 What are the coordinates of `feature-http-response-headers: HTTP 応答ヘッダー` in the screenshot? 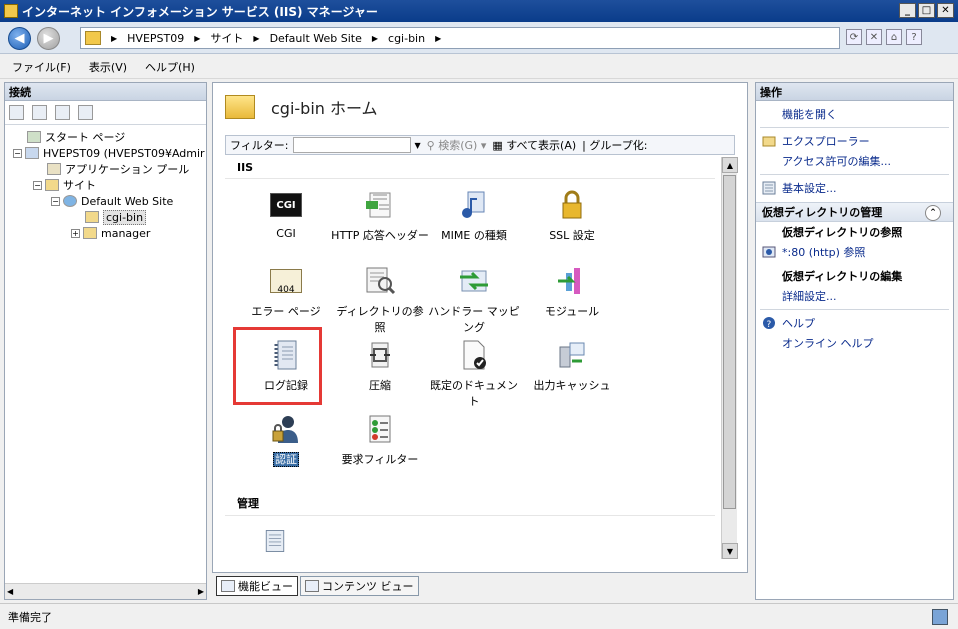 It's located at (380, 216).